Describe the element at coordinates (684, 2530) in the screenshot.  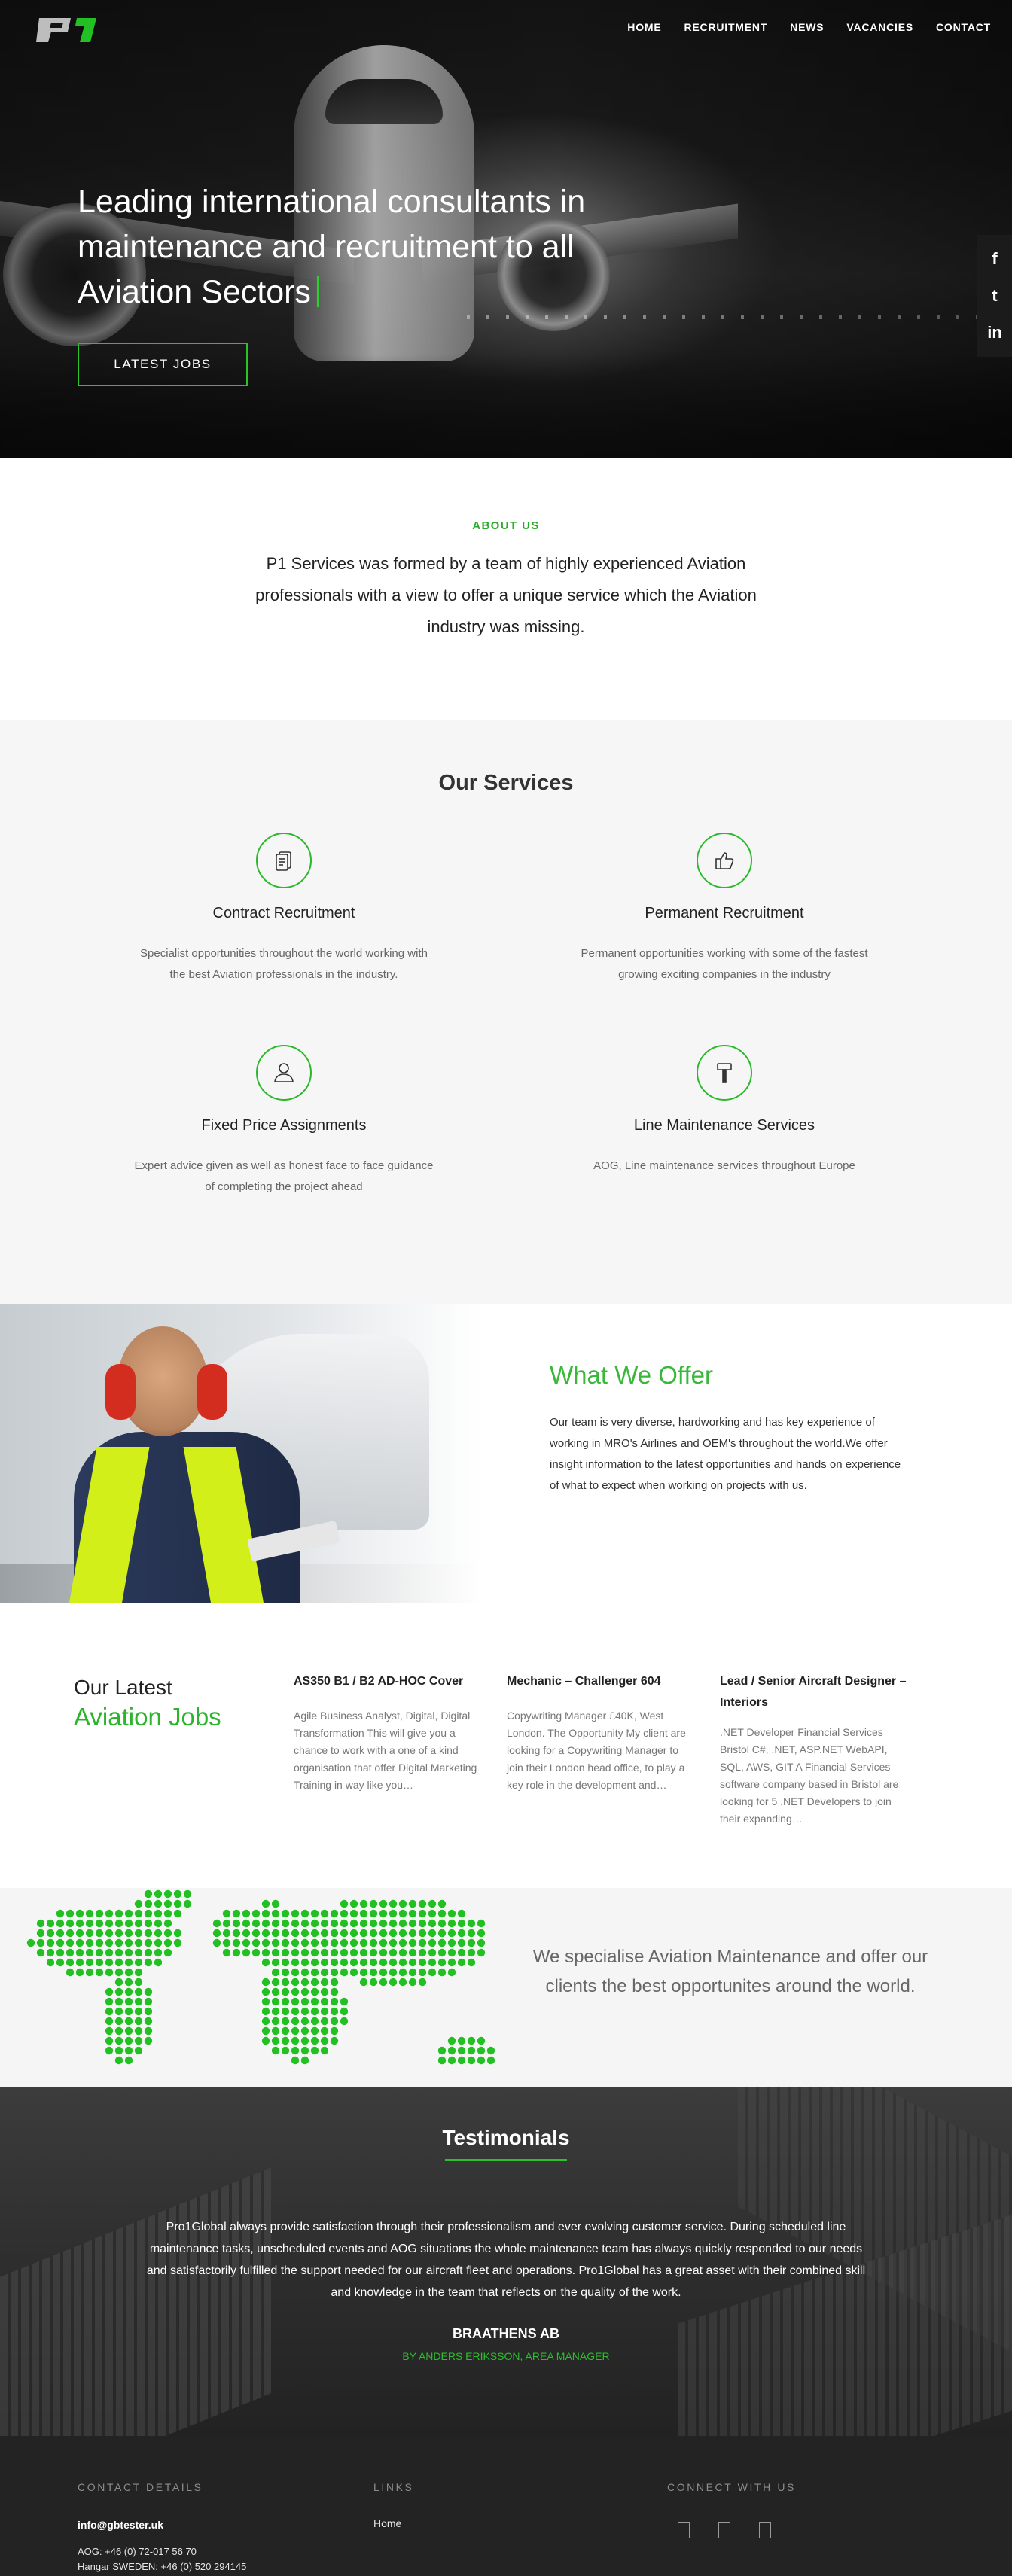
I see `facebook-icon` at that location.